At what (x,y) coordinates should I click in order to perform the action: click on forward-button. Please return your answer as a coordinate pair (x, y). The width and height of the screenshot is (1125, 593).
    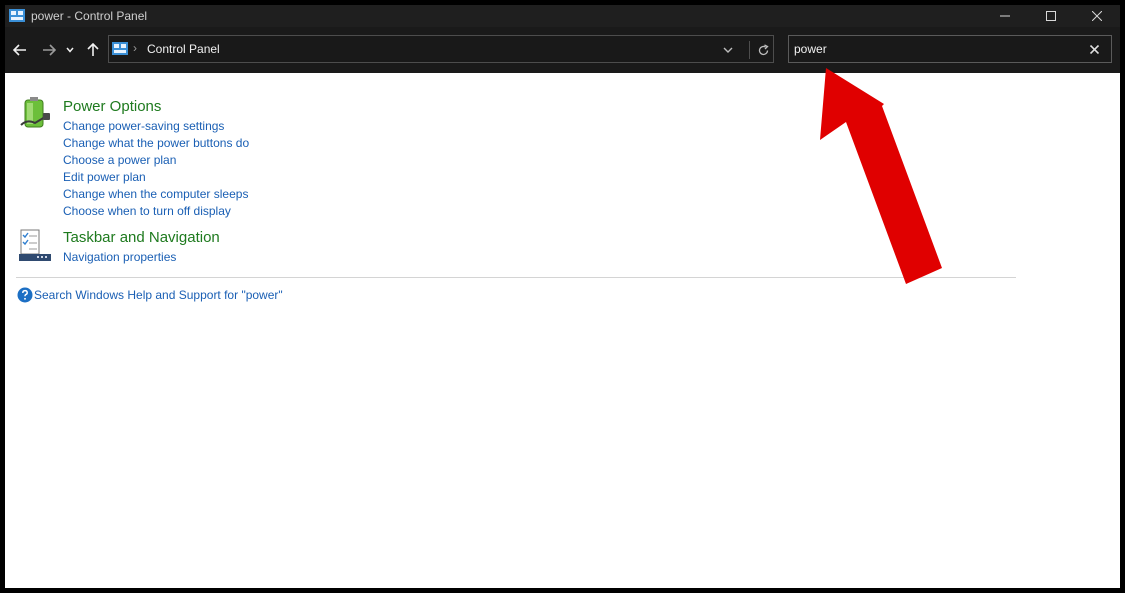
    Looking at the image, I should click on (49, 50).